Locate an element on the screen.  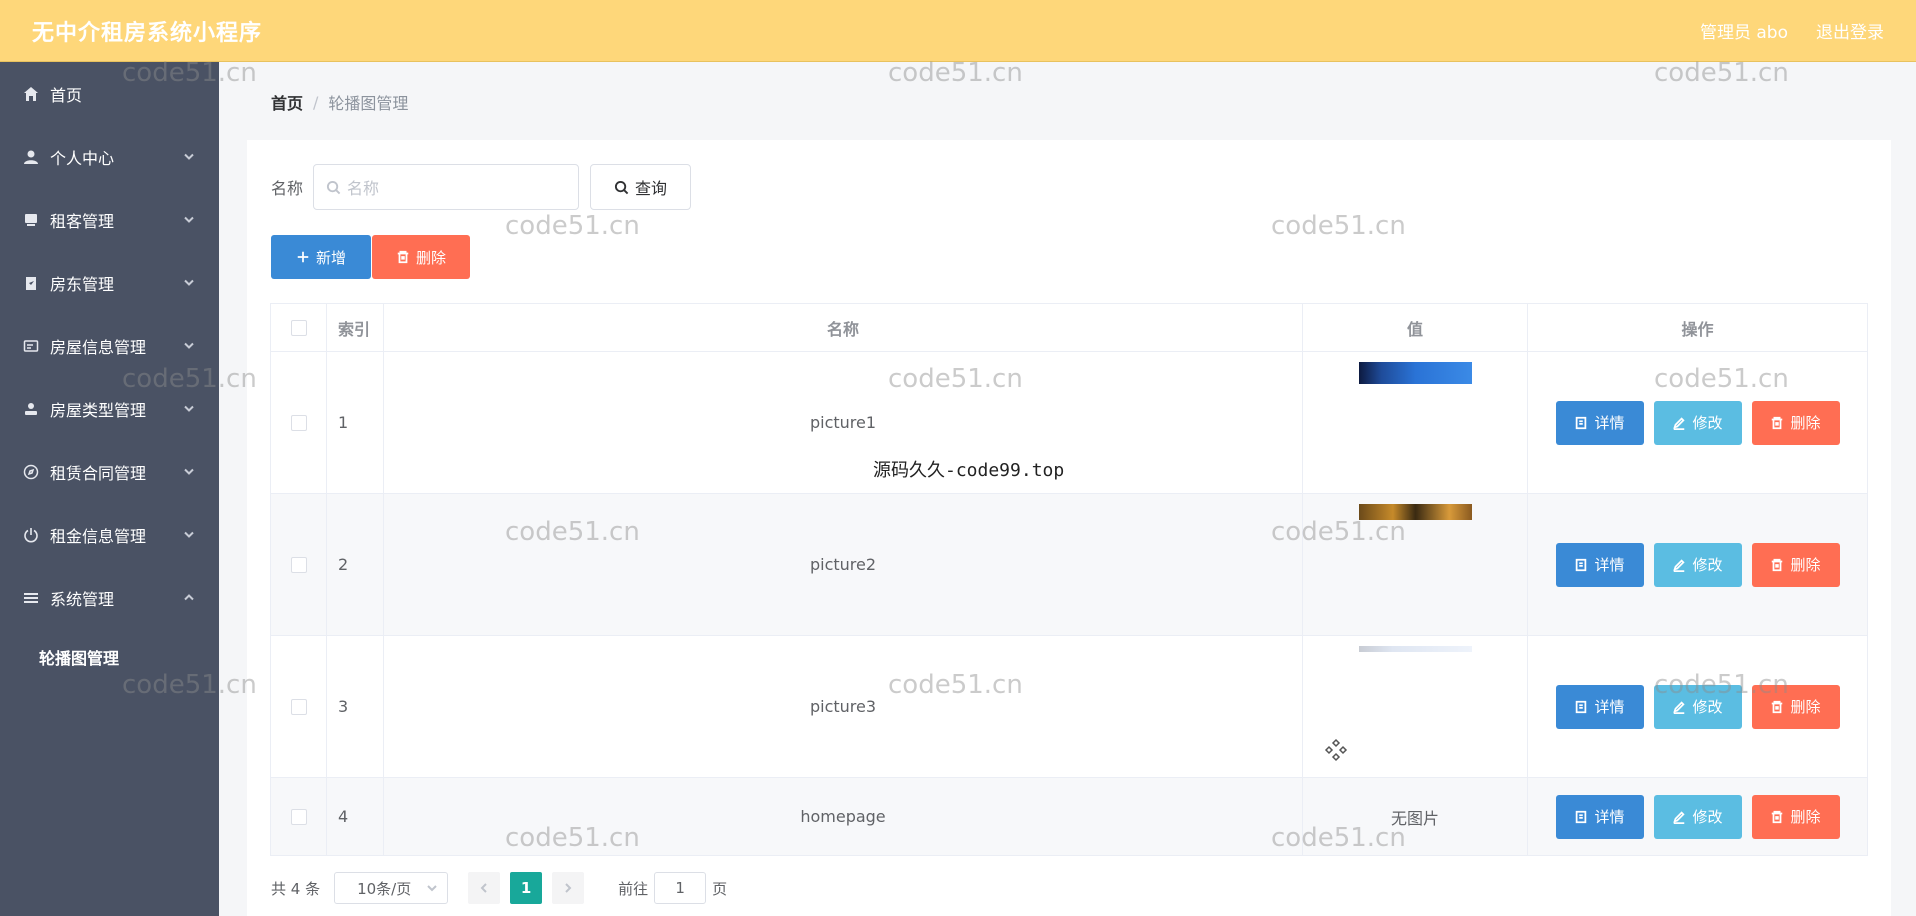
sidebar-item-house-info: 房屋信息管理 is located at coordinates (109, 345).